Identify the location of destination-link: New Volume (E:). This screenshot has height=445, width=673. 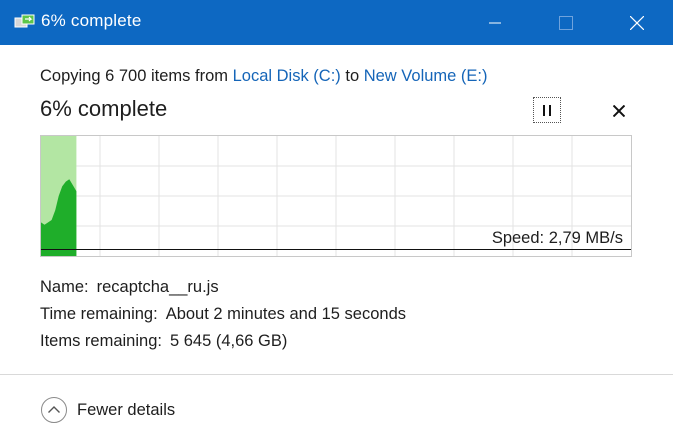
(426, 76).